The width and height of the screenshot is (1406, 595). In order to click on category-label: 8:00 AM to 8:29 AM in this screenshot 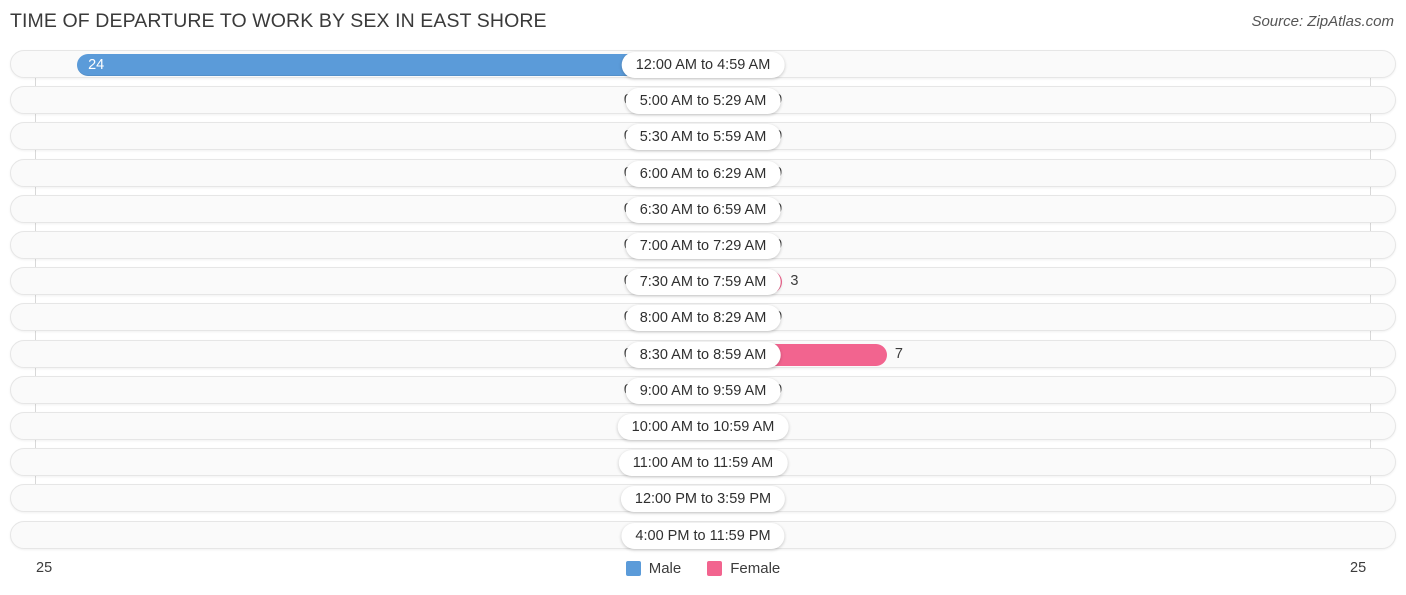, I will do `click(703, 318)`.